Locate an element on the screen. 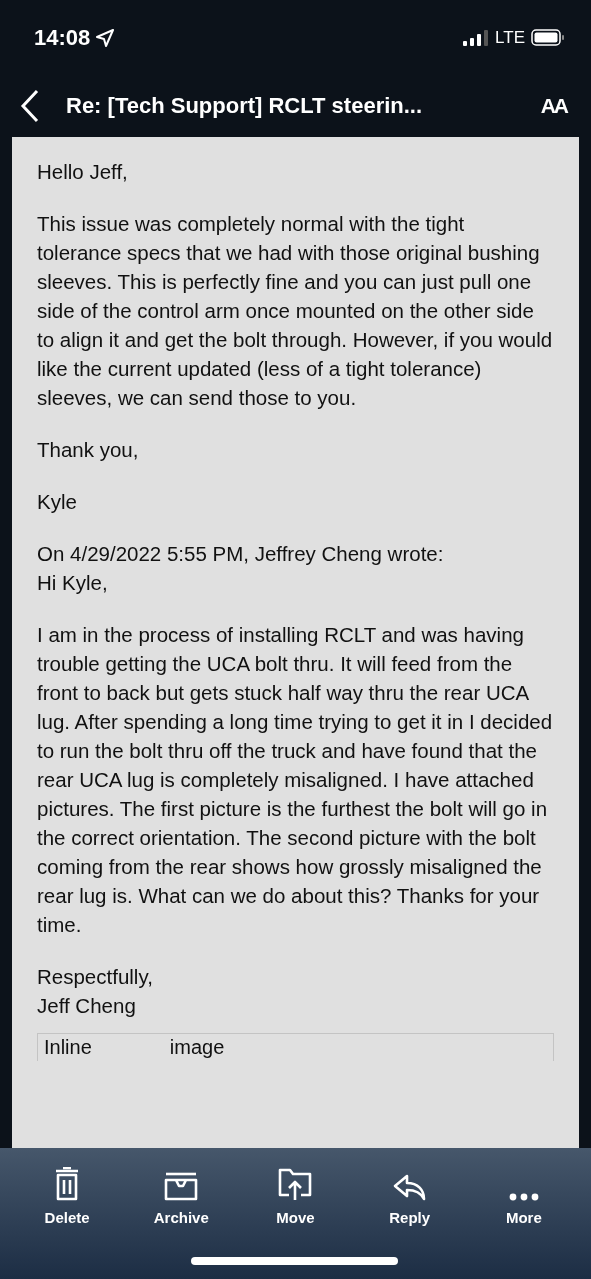  status-time: 14:08 is located at coordinates (62, 37).